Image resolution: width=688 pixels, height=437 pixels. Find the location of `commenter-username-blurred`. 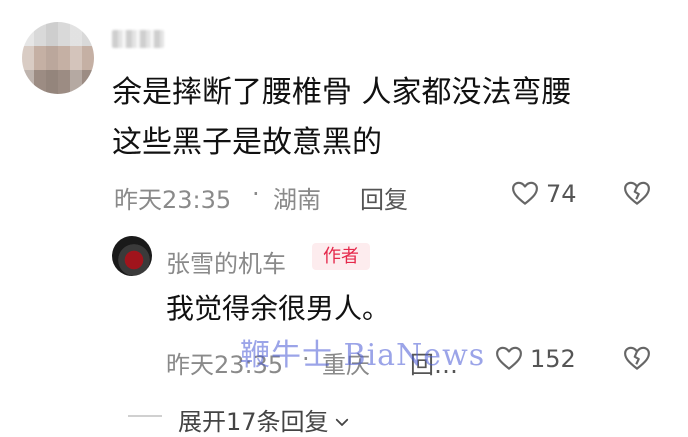

commenter-username-blurred is located at coordinates (138, 39).